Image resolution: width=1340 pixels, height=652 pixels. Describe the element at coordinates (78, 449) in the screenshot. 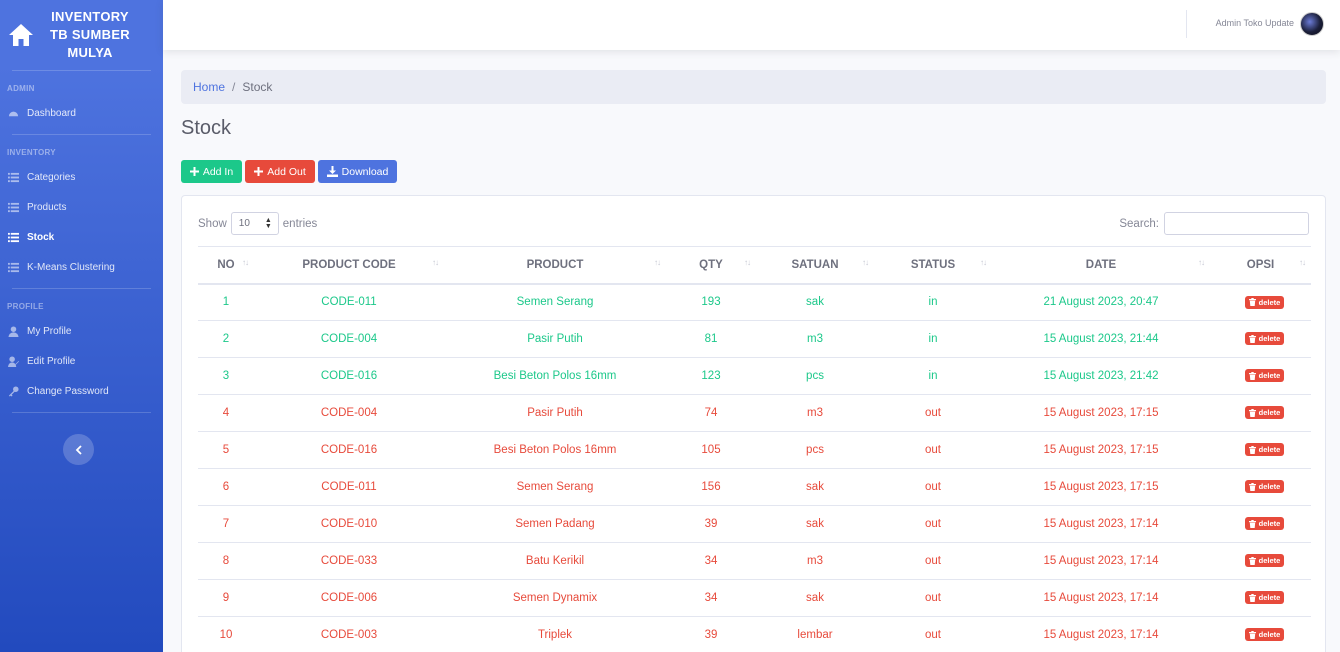

I see `sidebar-toggle-button` at that location.